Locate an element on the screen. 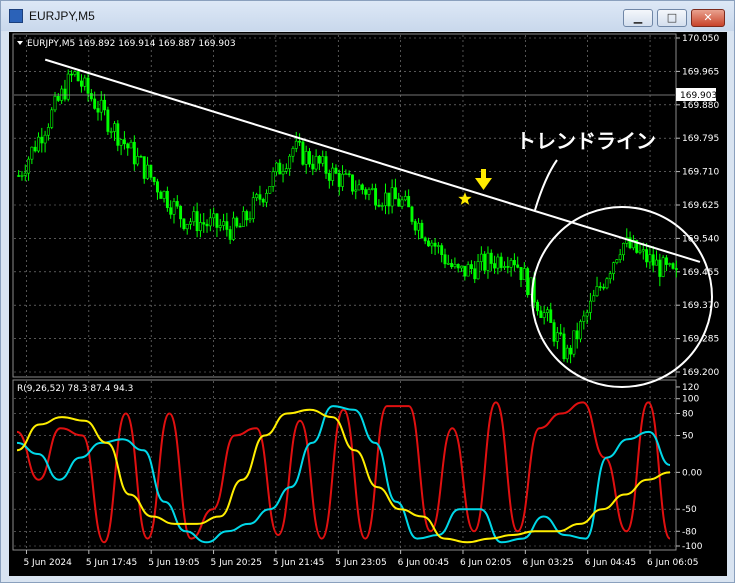 The height and width of the screenshot is (583, 735). time-tick-label: 6 Jun 04:45 is located at coordinates (610, 563).